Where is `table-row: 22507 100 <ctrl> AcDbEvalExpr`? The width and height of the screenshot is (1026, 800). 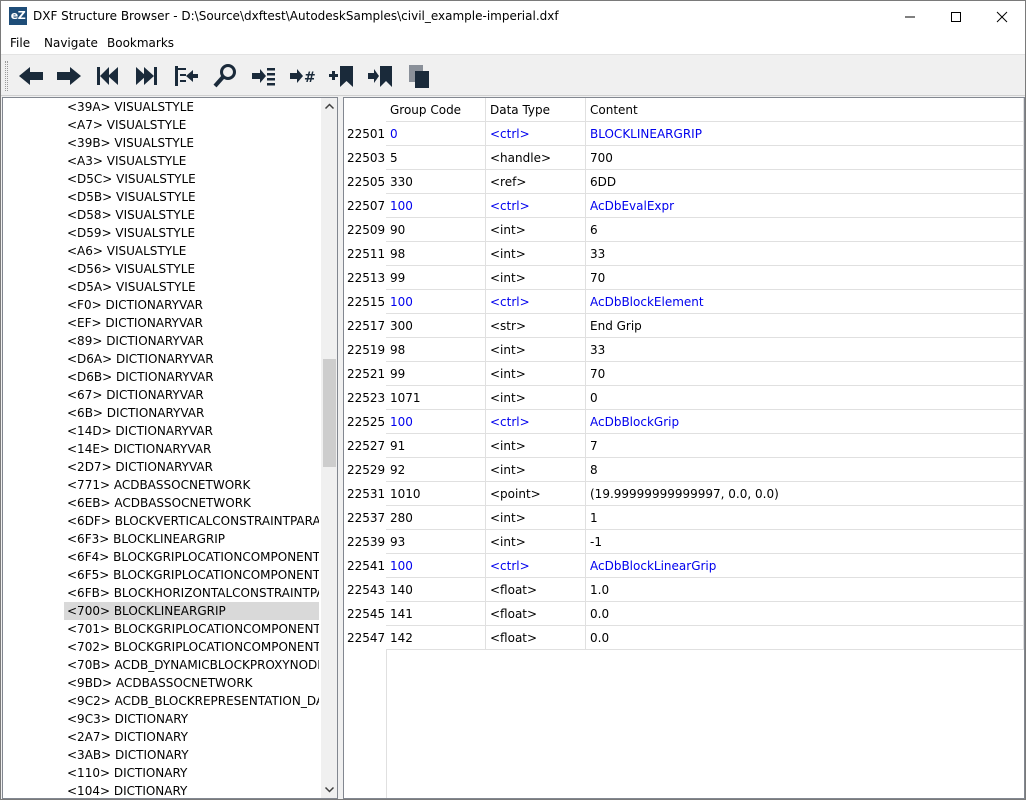
table-row: 22507 100 <ctrl> AcDbEvalExpr is located at coordinates (684, 206).